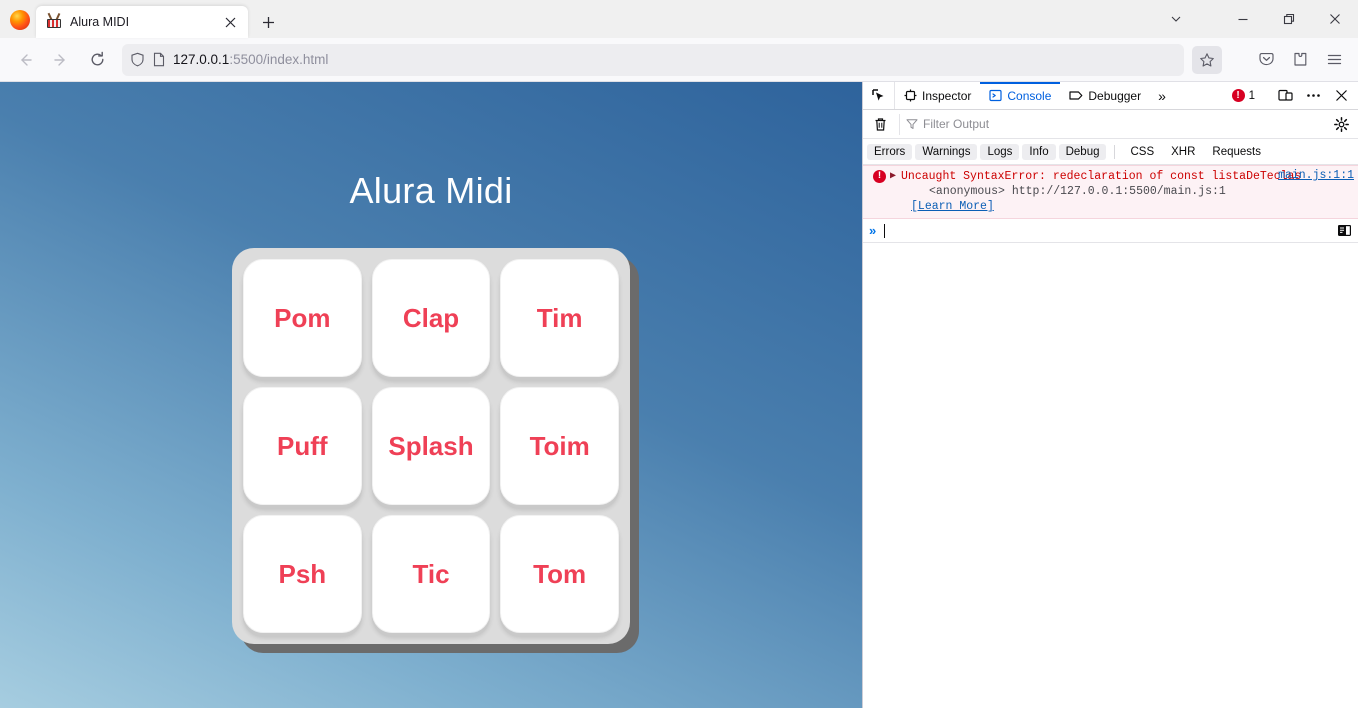  Describe the element at coordinates (956, 124) in the screenshot. I see `filter-placeholder: Filter Output` at that location.